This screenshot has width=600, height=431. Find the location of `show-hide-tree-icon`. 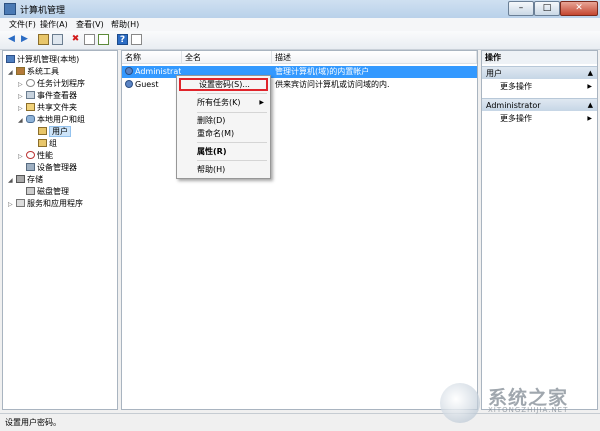

show-hide-tree-icon is located at coordinates (57, 39).